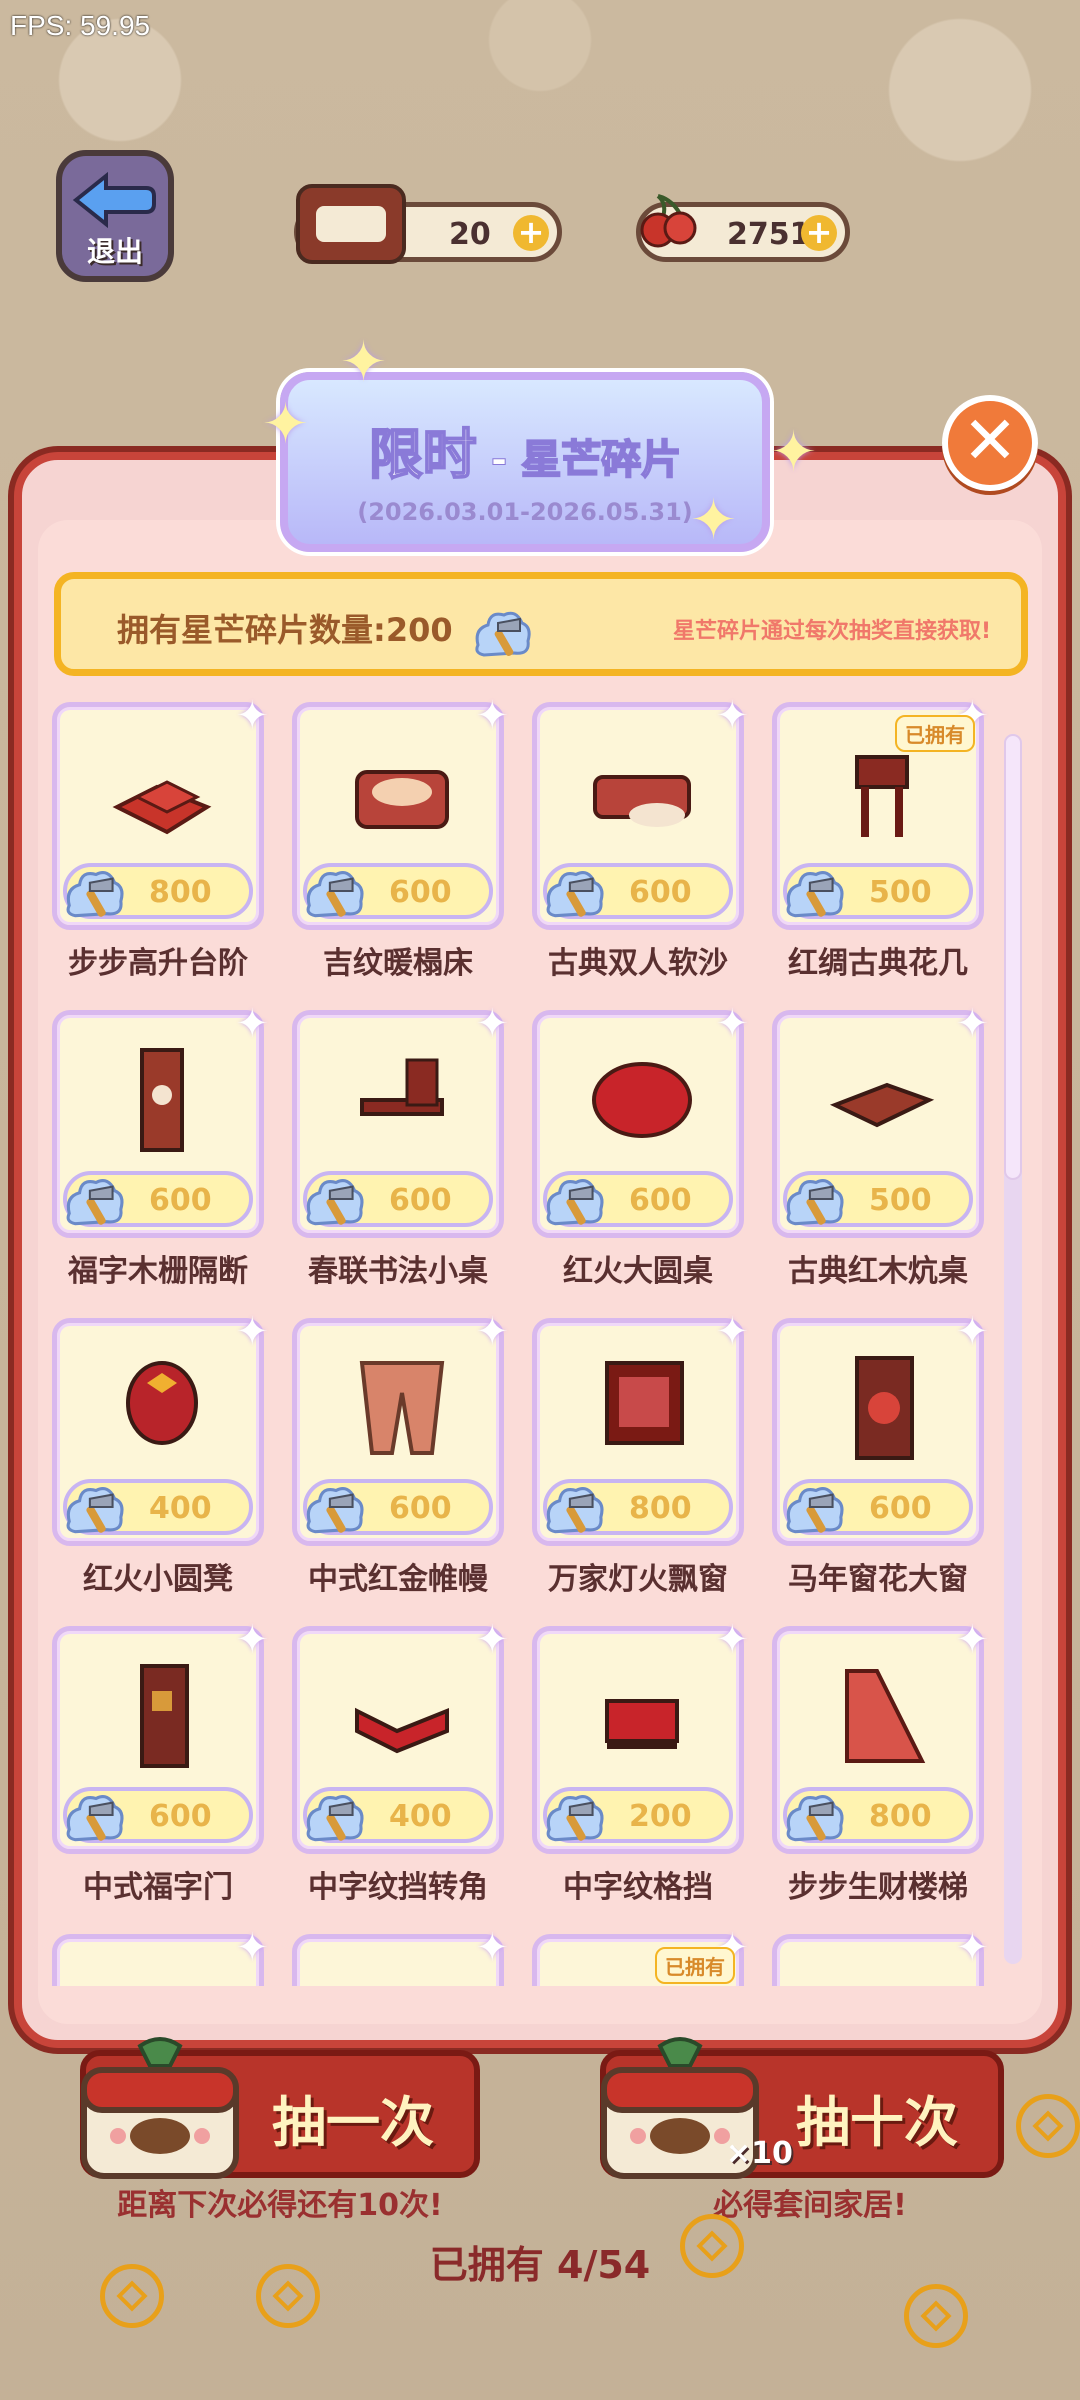 This screenshot has height=2400, width=1080. Describe the element at coordinates (759, 2153) in the screenshot. I see `ten-draw-badge: ×10` at that location.